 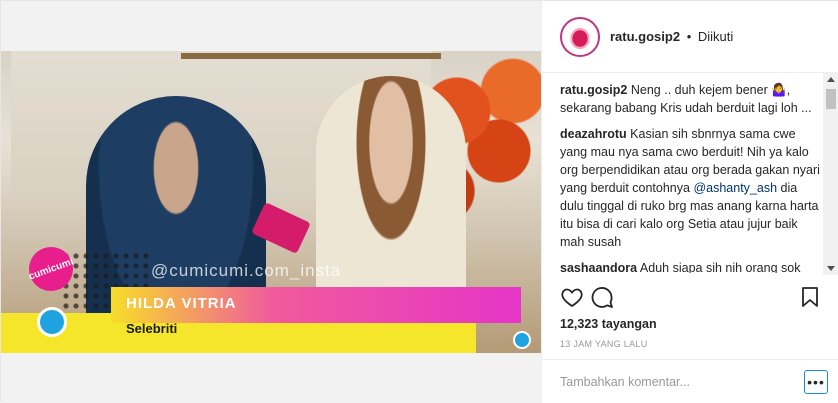 What do you see at coordinates (608, 324) in the screenshot?
I see `view-count: 12,323 tayangan` at bounding box center [608, 324].